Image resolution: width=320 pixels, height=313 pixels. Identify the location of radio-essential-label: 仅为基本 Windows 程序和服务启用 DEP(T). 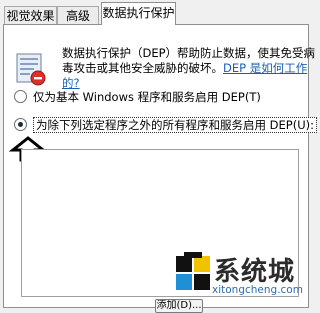
(147, 97).